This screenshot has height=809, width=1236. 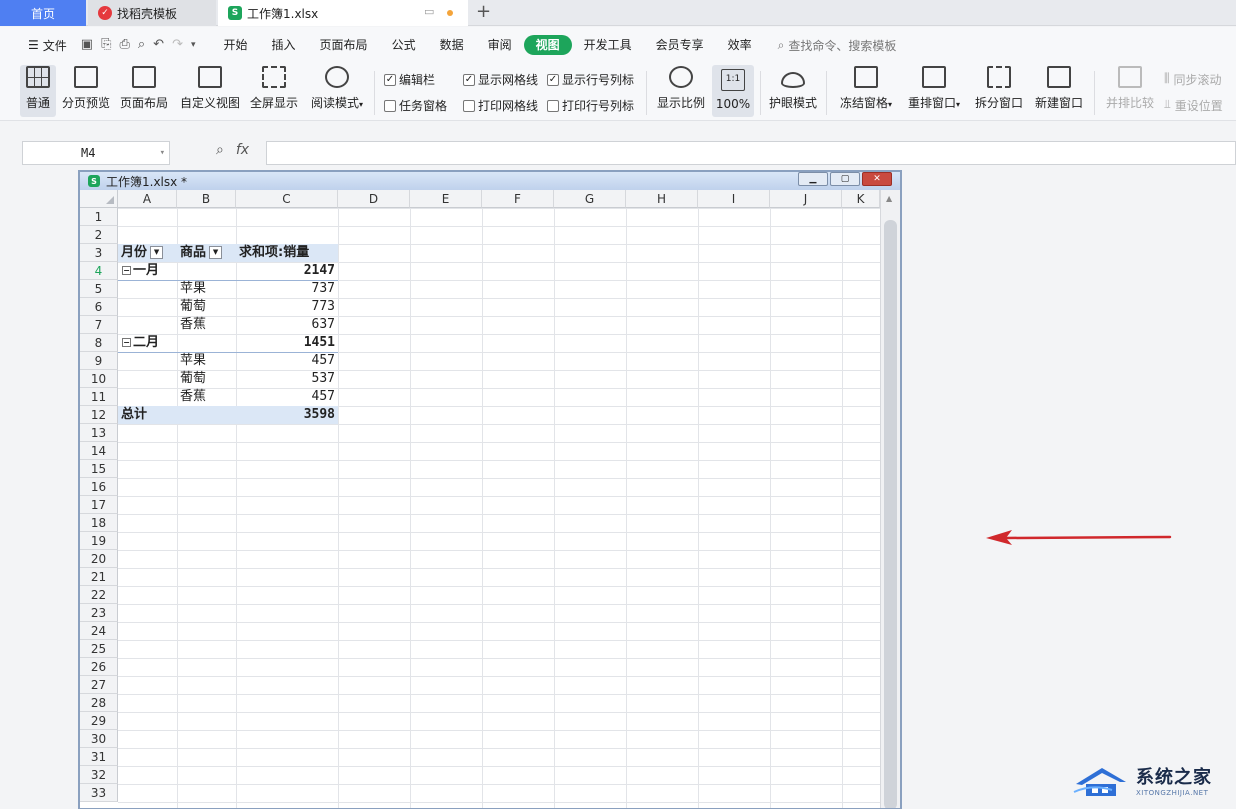 I want to click on row-header: 32, so click(x=99, y=775).